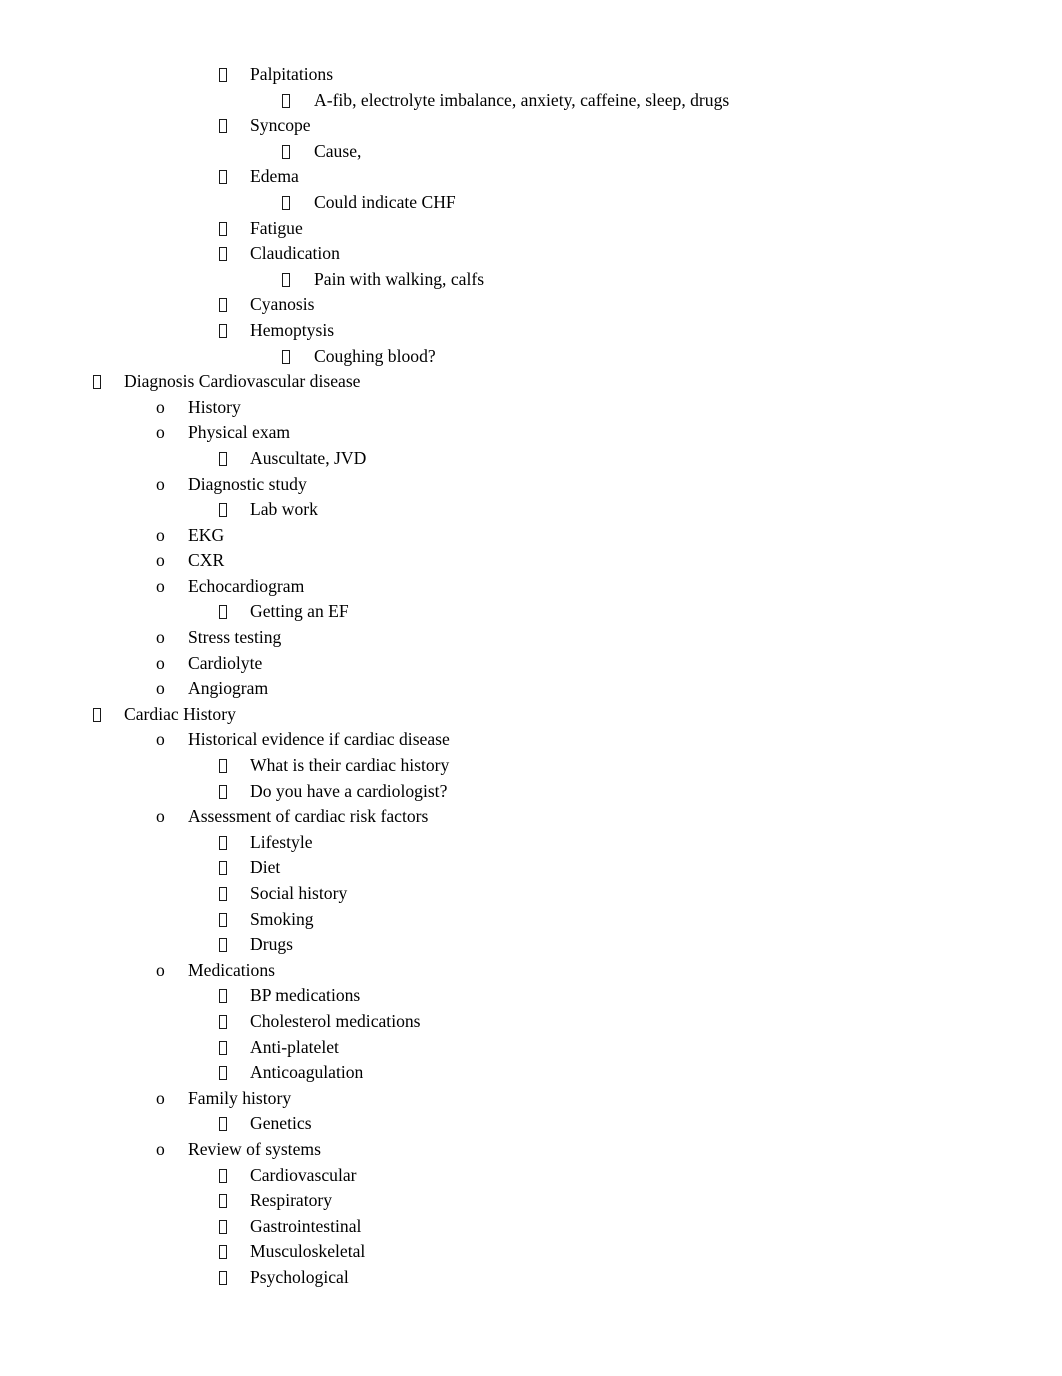 The width and height of the screenshot is (1062, 1376). I want to click on outline-item-label: Review of systems, so click(254, 1148).